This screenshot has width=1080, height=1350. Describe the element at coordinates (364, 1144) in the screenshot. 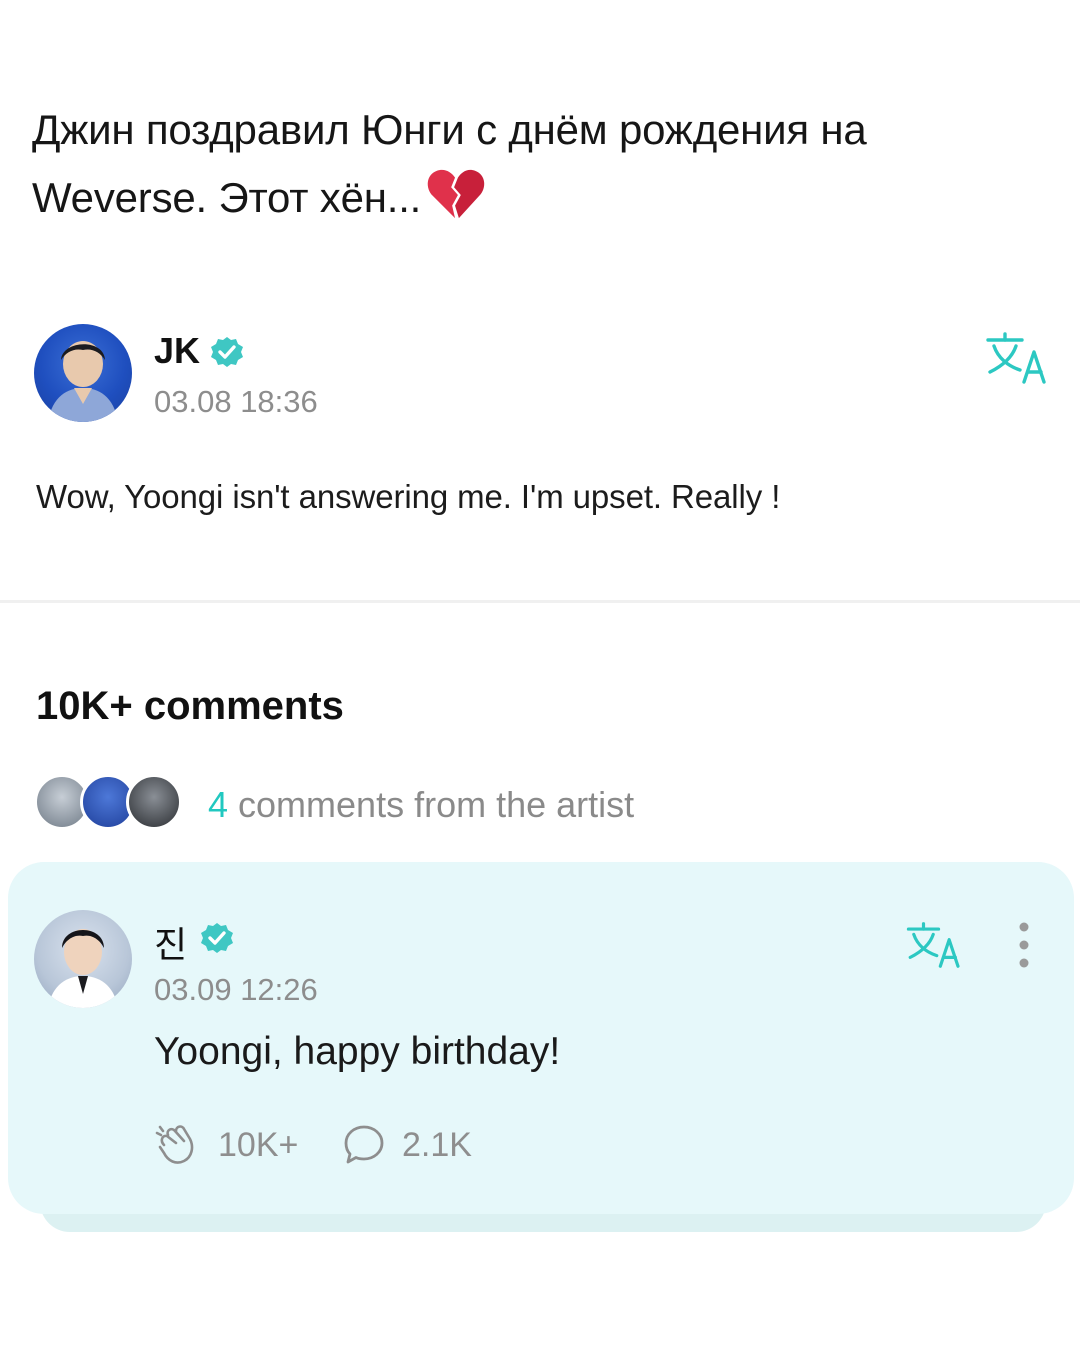

I see `reply-bubble-icon` at that location.